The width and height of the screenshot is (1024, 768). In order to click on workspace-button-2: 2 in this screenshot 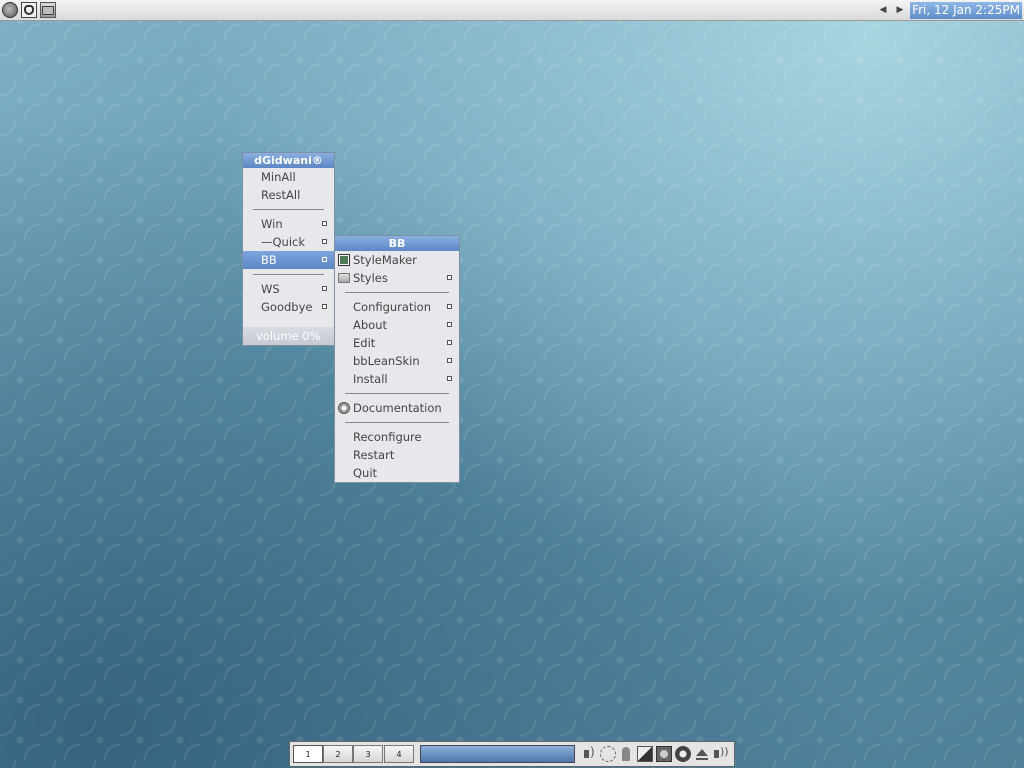, I will do `click(338, 754)`.